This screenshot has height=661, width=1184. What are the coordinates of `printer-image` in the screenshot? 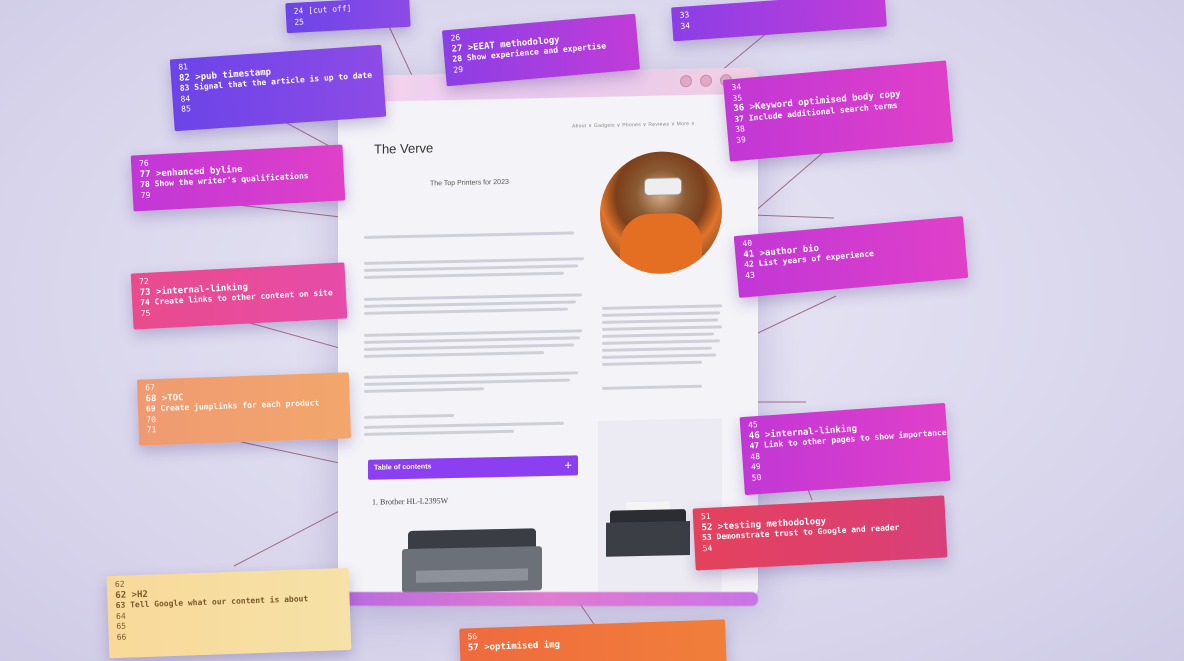 It's located at (472, 564).